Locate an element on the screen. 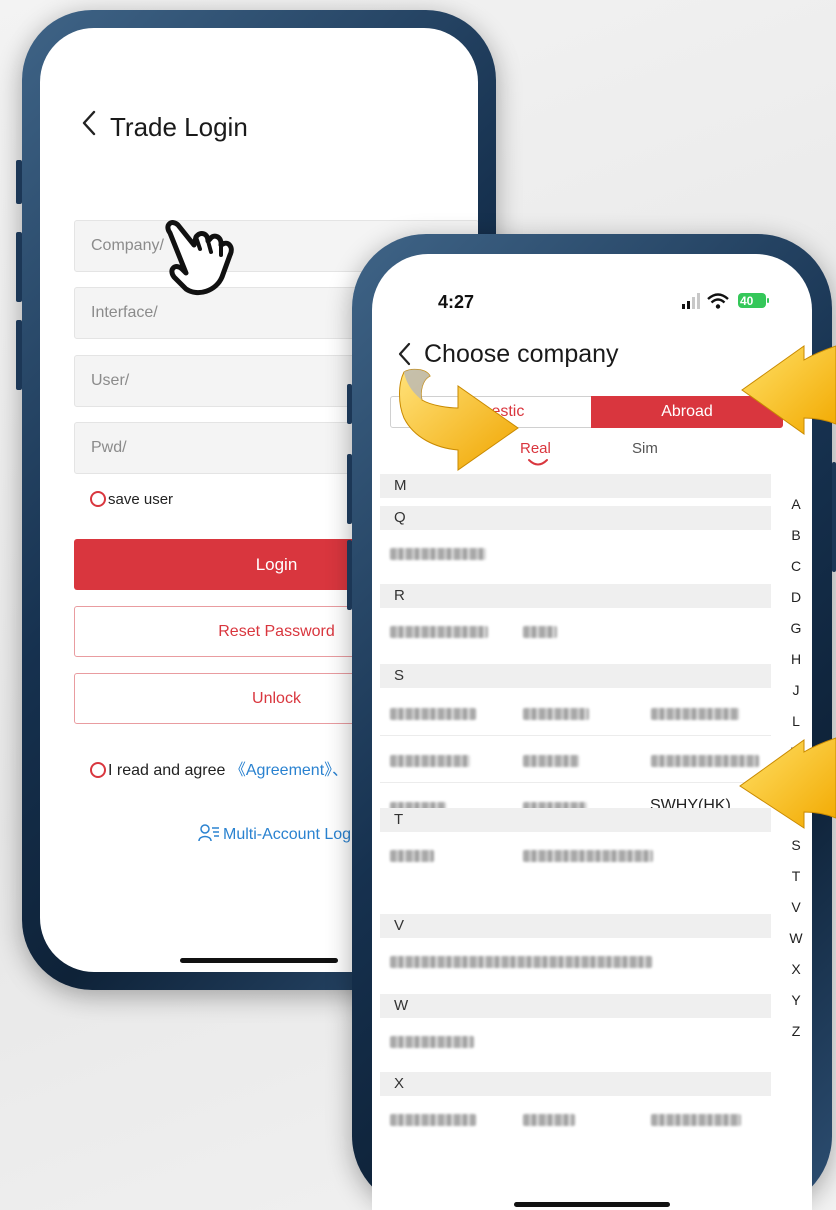  arrow-real-icon is located at coordinates (459, 419).